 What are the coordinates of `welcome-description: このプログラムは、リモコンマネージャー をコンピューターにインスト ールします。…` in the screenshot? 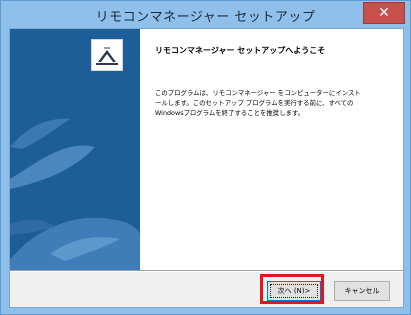 It's located at (275, 103).